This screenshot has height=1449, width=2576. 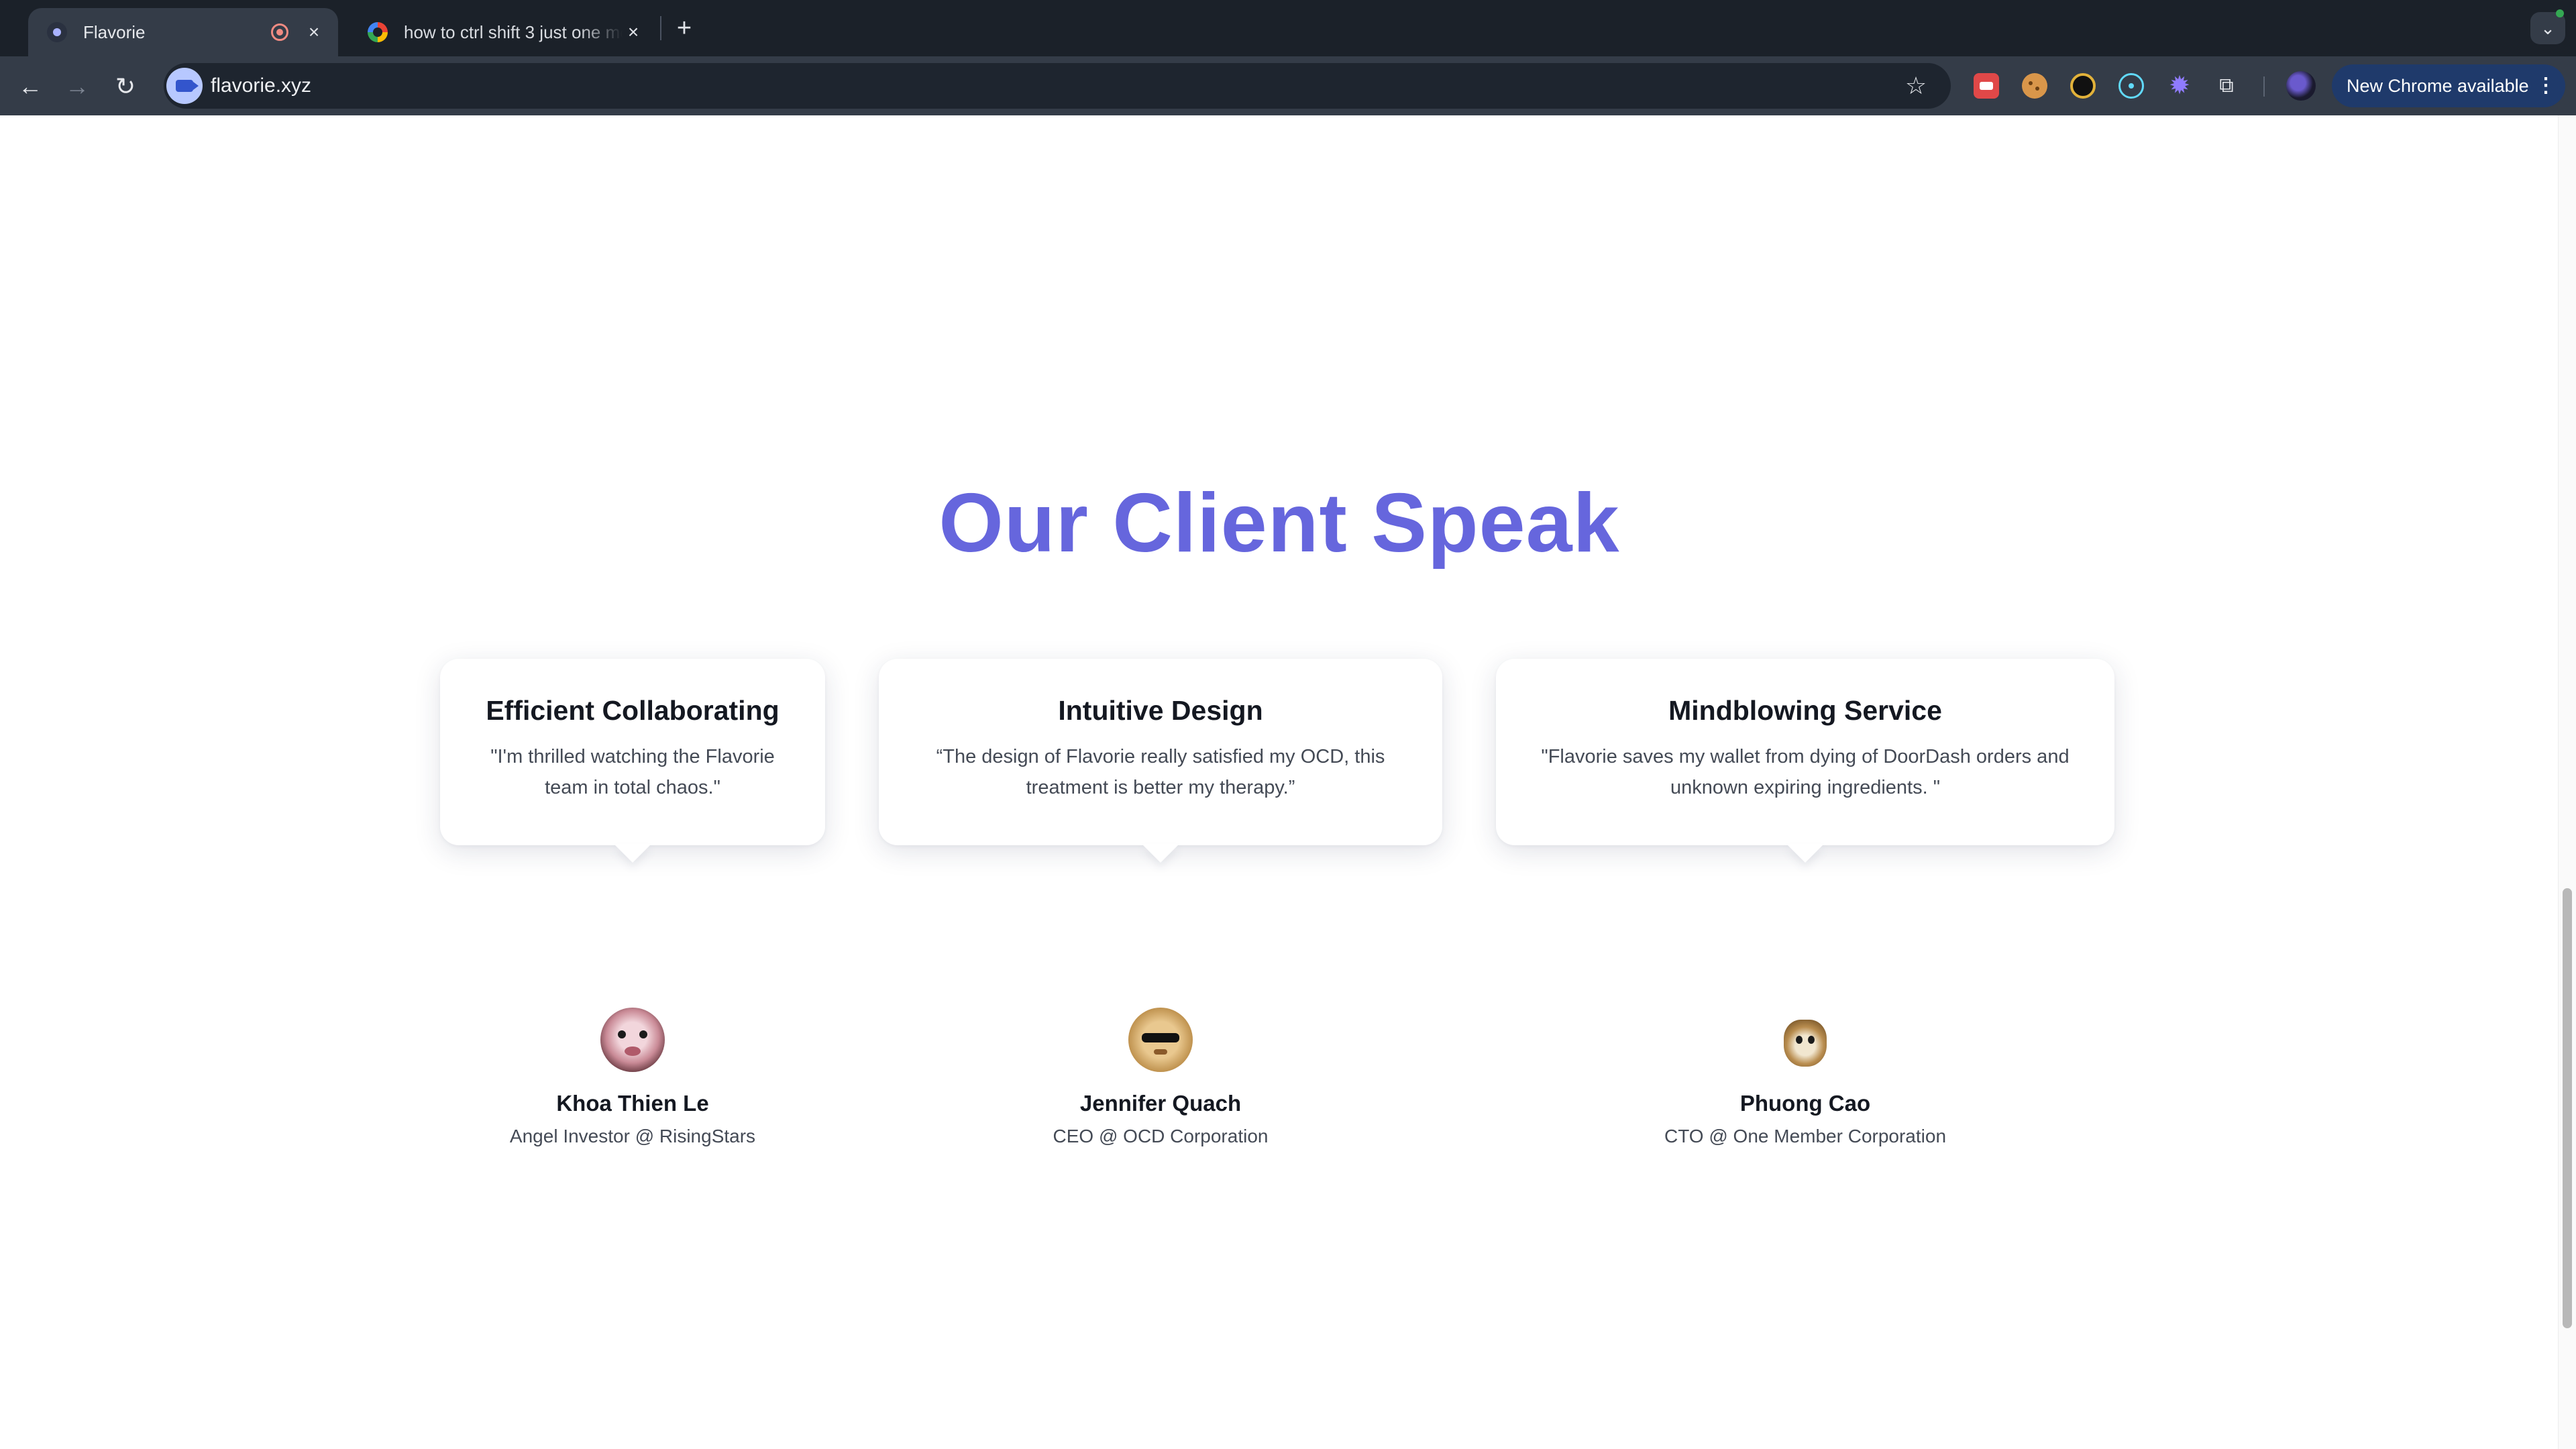 What do you see at coordinates (2264, 86) in the screenshot?
I see `toolbar-divider` at bounding box center [2264, 86].